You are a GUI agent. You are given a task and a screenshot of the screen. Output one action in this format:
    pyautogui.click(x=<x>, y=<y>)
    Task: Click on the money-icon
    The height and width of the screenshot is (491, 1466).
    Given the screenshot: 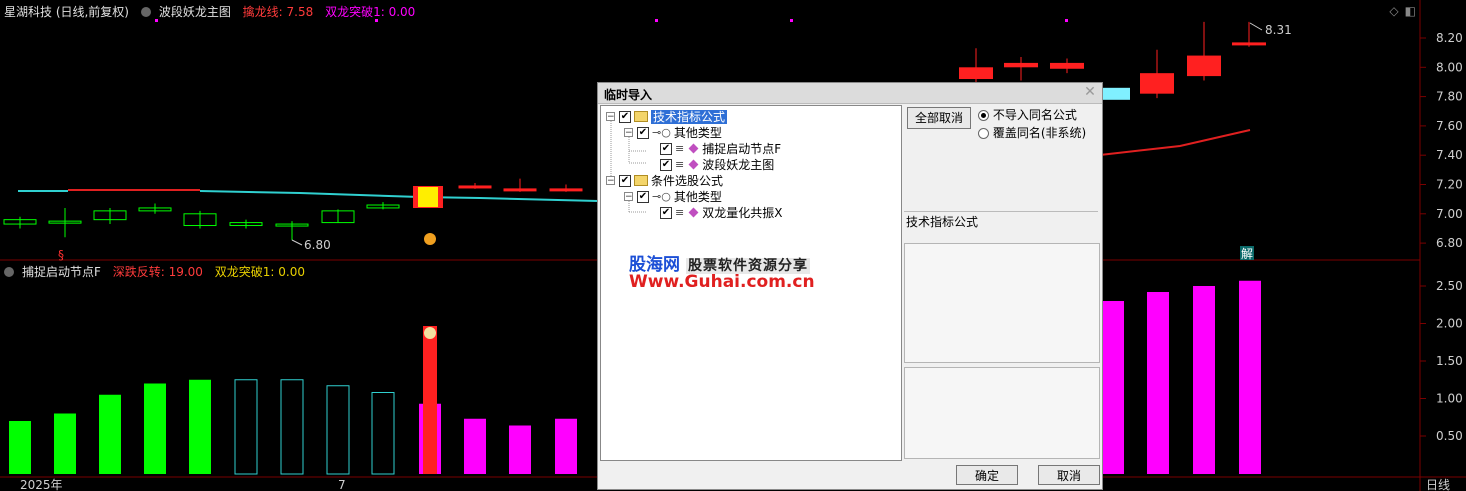 What is the action you would take?
    pyautogui.click(x=430, y=333)
    